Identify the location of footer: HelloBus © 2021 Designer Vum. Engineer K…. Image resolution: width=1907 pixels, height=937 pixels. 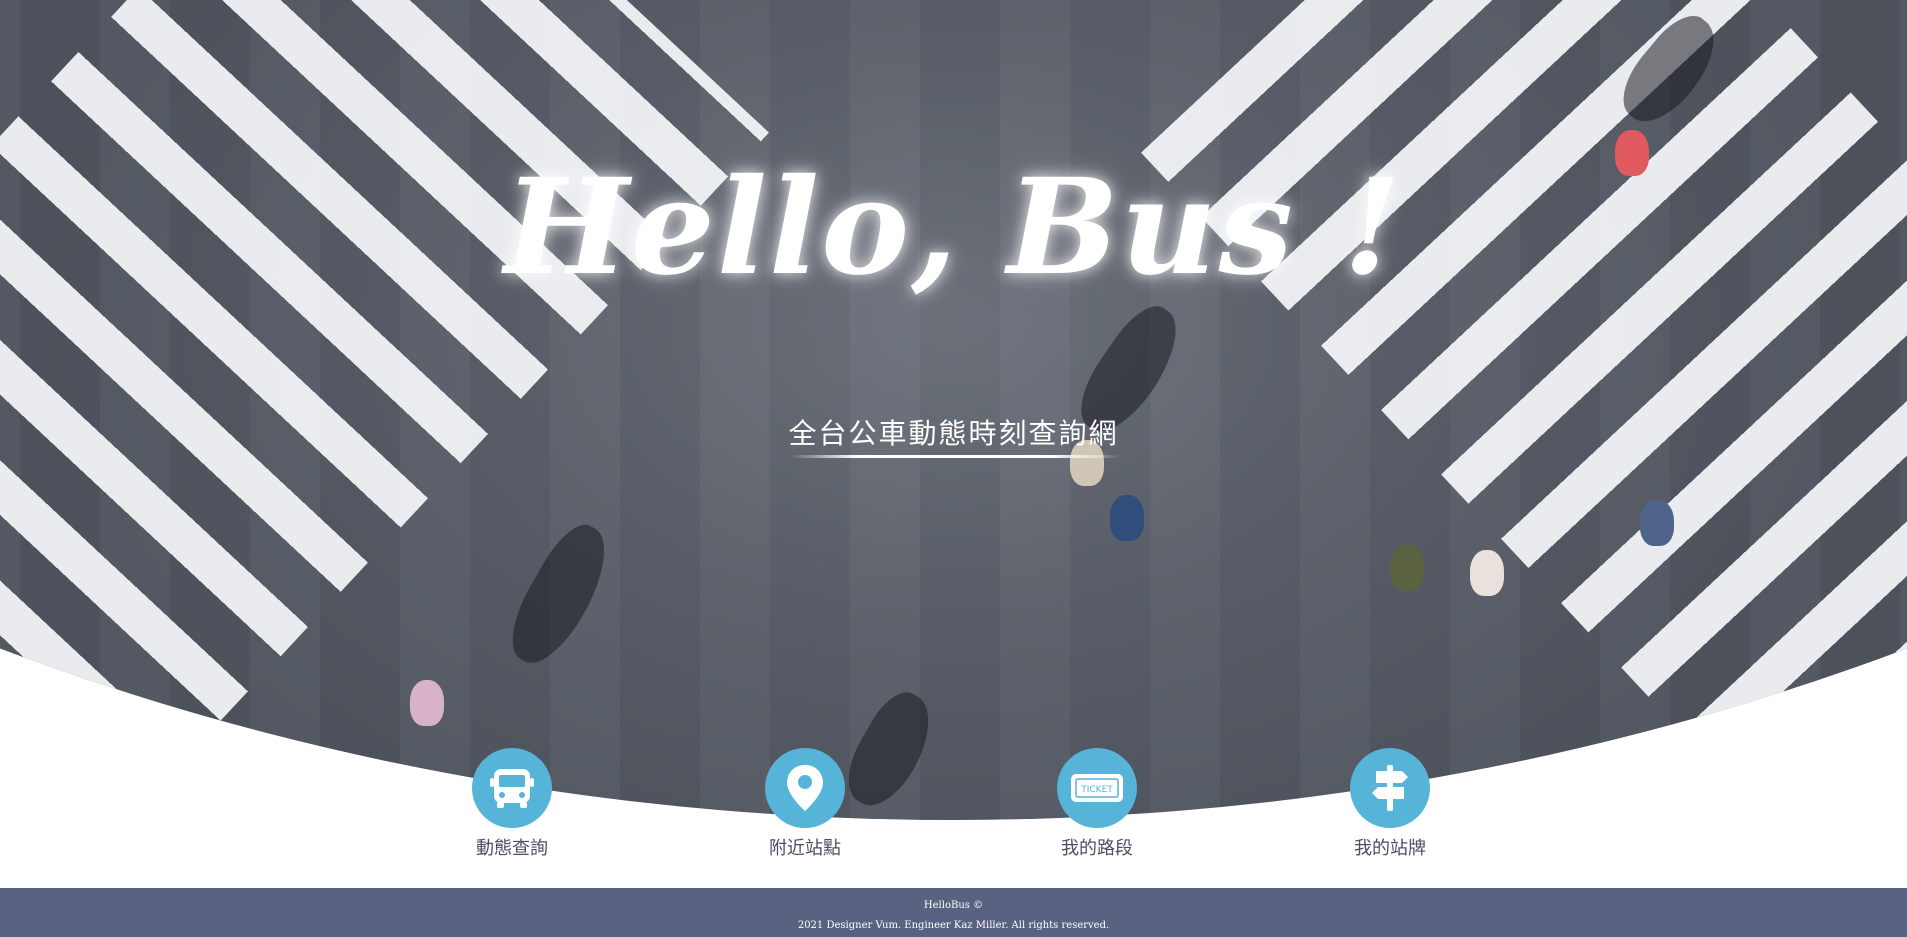
(953, 912).